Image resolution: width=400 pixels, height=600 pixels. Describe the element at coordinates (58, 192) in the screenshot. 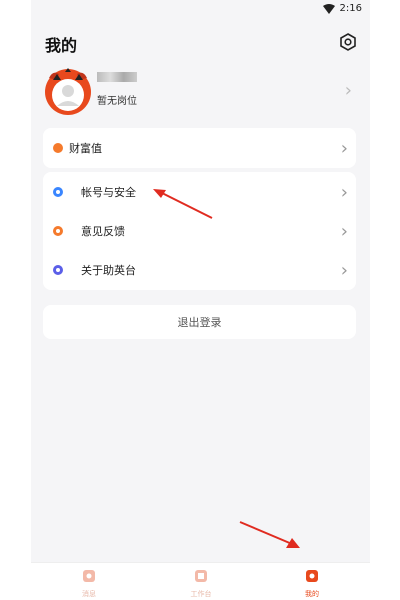

I see `shield-dot-icon` at that location.